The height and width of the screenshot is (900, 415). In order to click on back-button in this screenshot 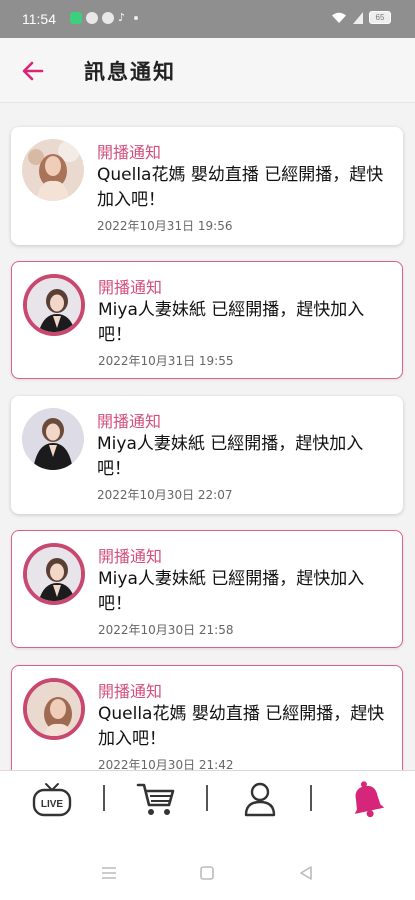, I will do `click(33, 71)`.